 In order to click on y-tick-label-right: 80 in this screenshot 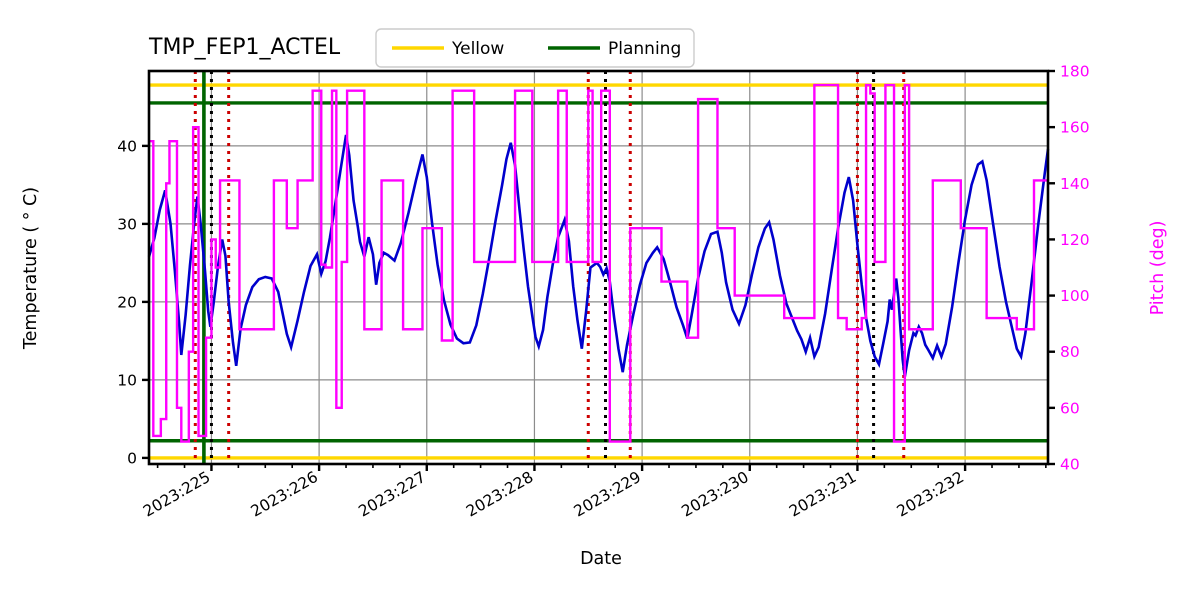, I will do `click(1070, 352)`.